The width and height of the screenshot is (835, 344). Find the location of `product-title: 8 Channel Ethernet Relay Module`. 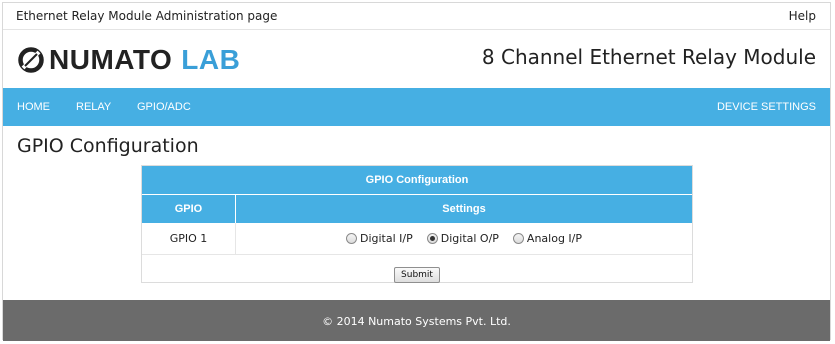

product-title: 8 Channel Ethernet Relay Module is located at coordinates (648, 57).